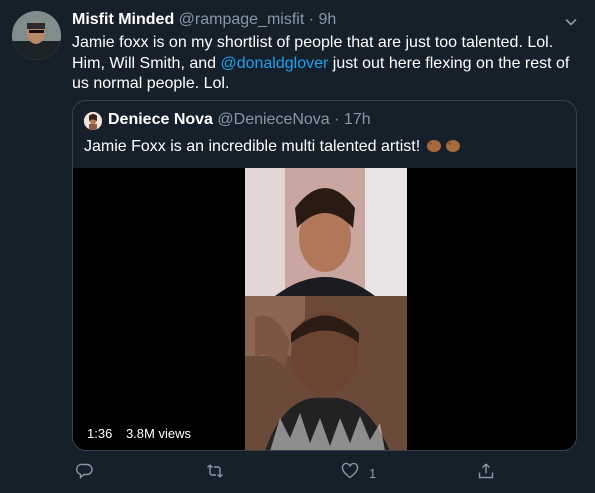 The height and width of the screenshot is (493, 595). I want to click on heart-icon, so click(350, 473).